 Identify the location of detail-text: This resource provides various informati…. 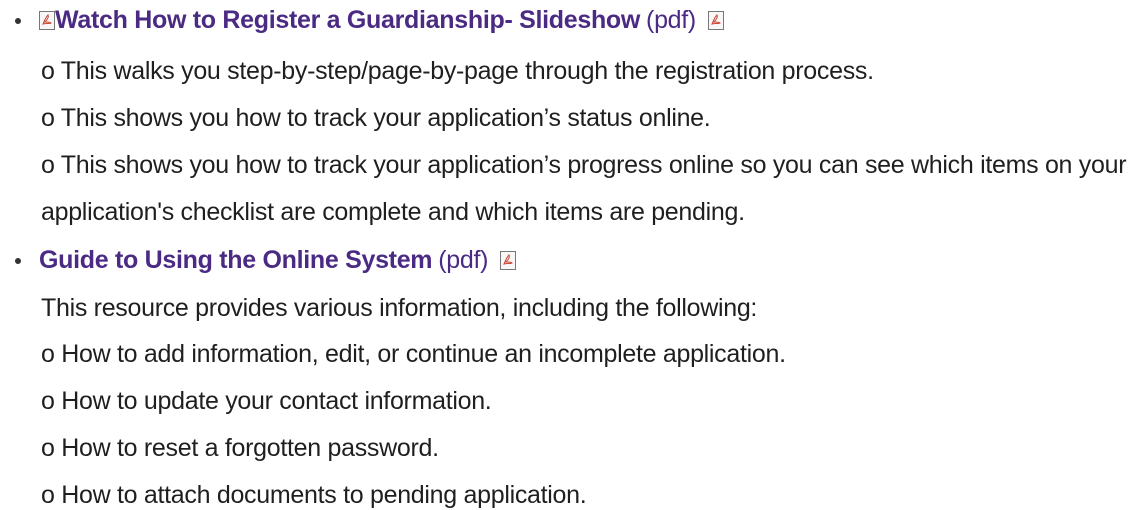
(399, 308).